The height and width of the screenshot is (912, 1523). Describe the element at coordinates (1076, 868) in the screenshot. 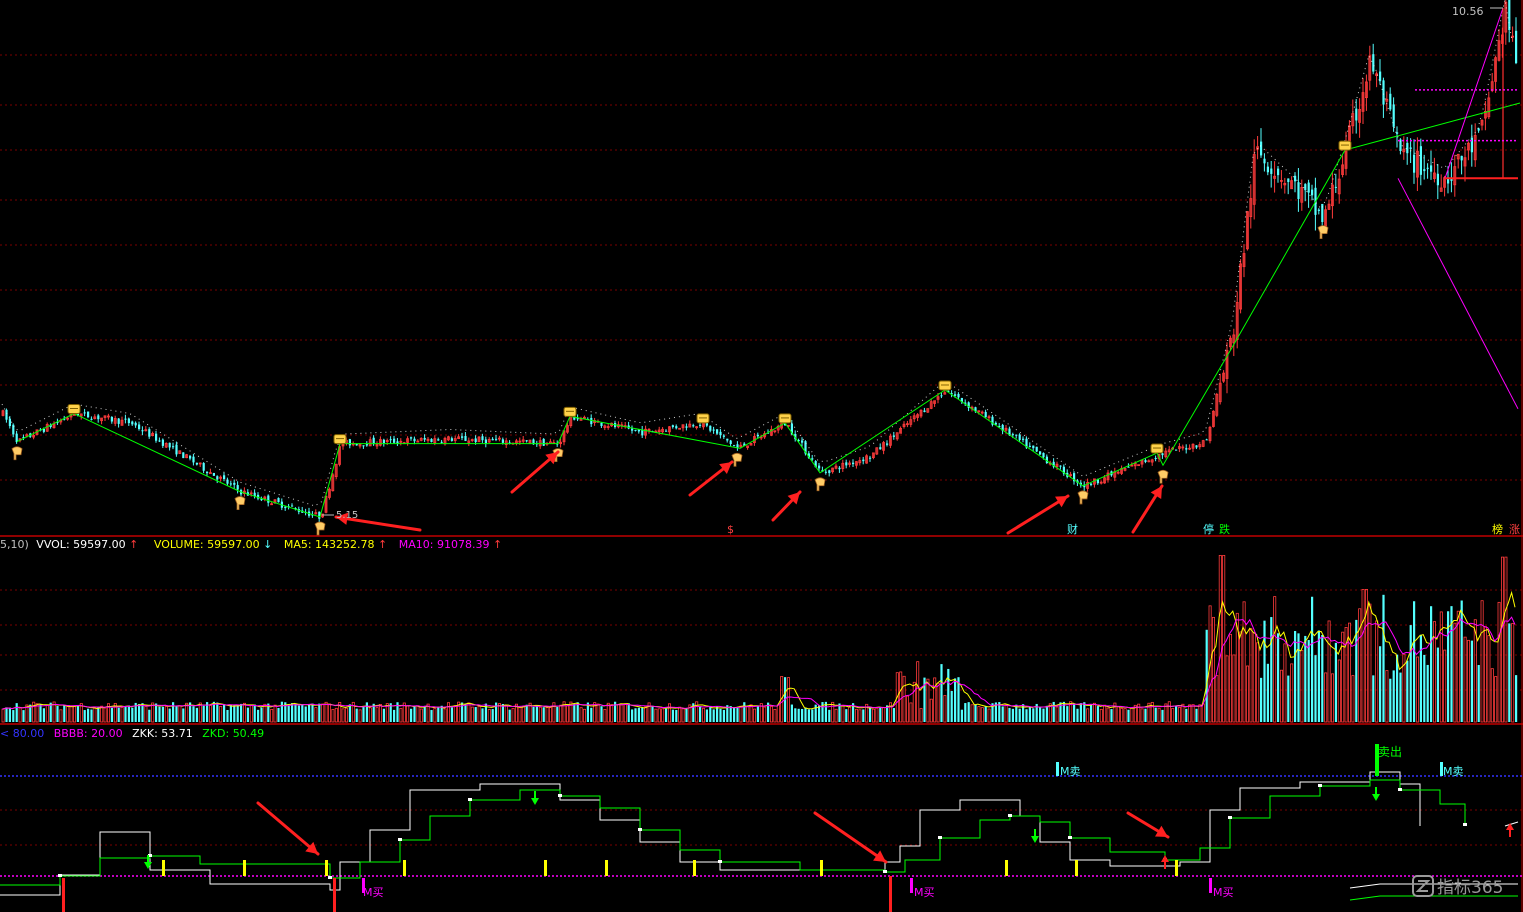

I see `yellow-signal-bar` at that location.